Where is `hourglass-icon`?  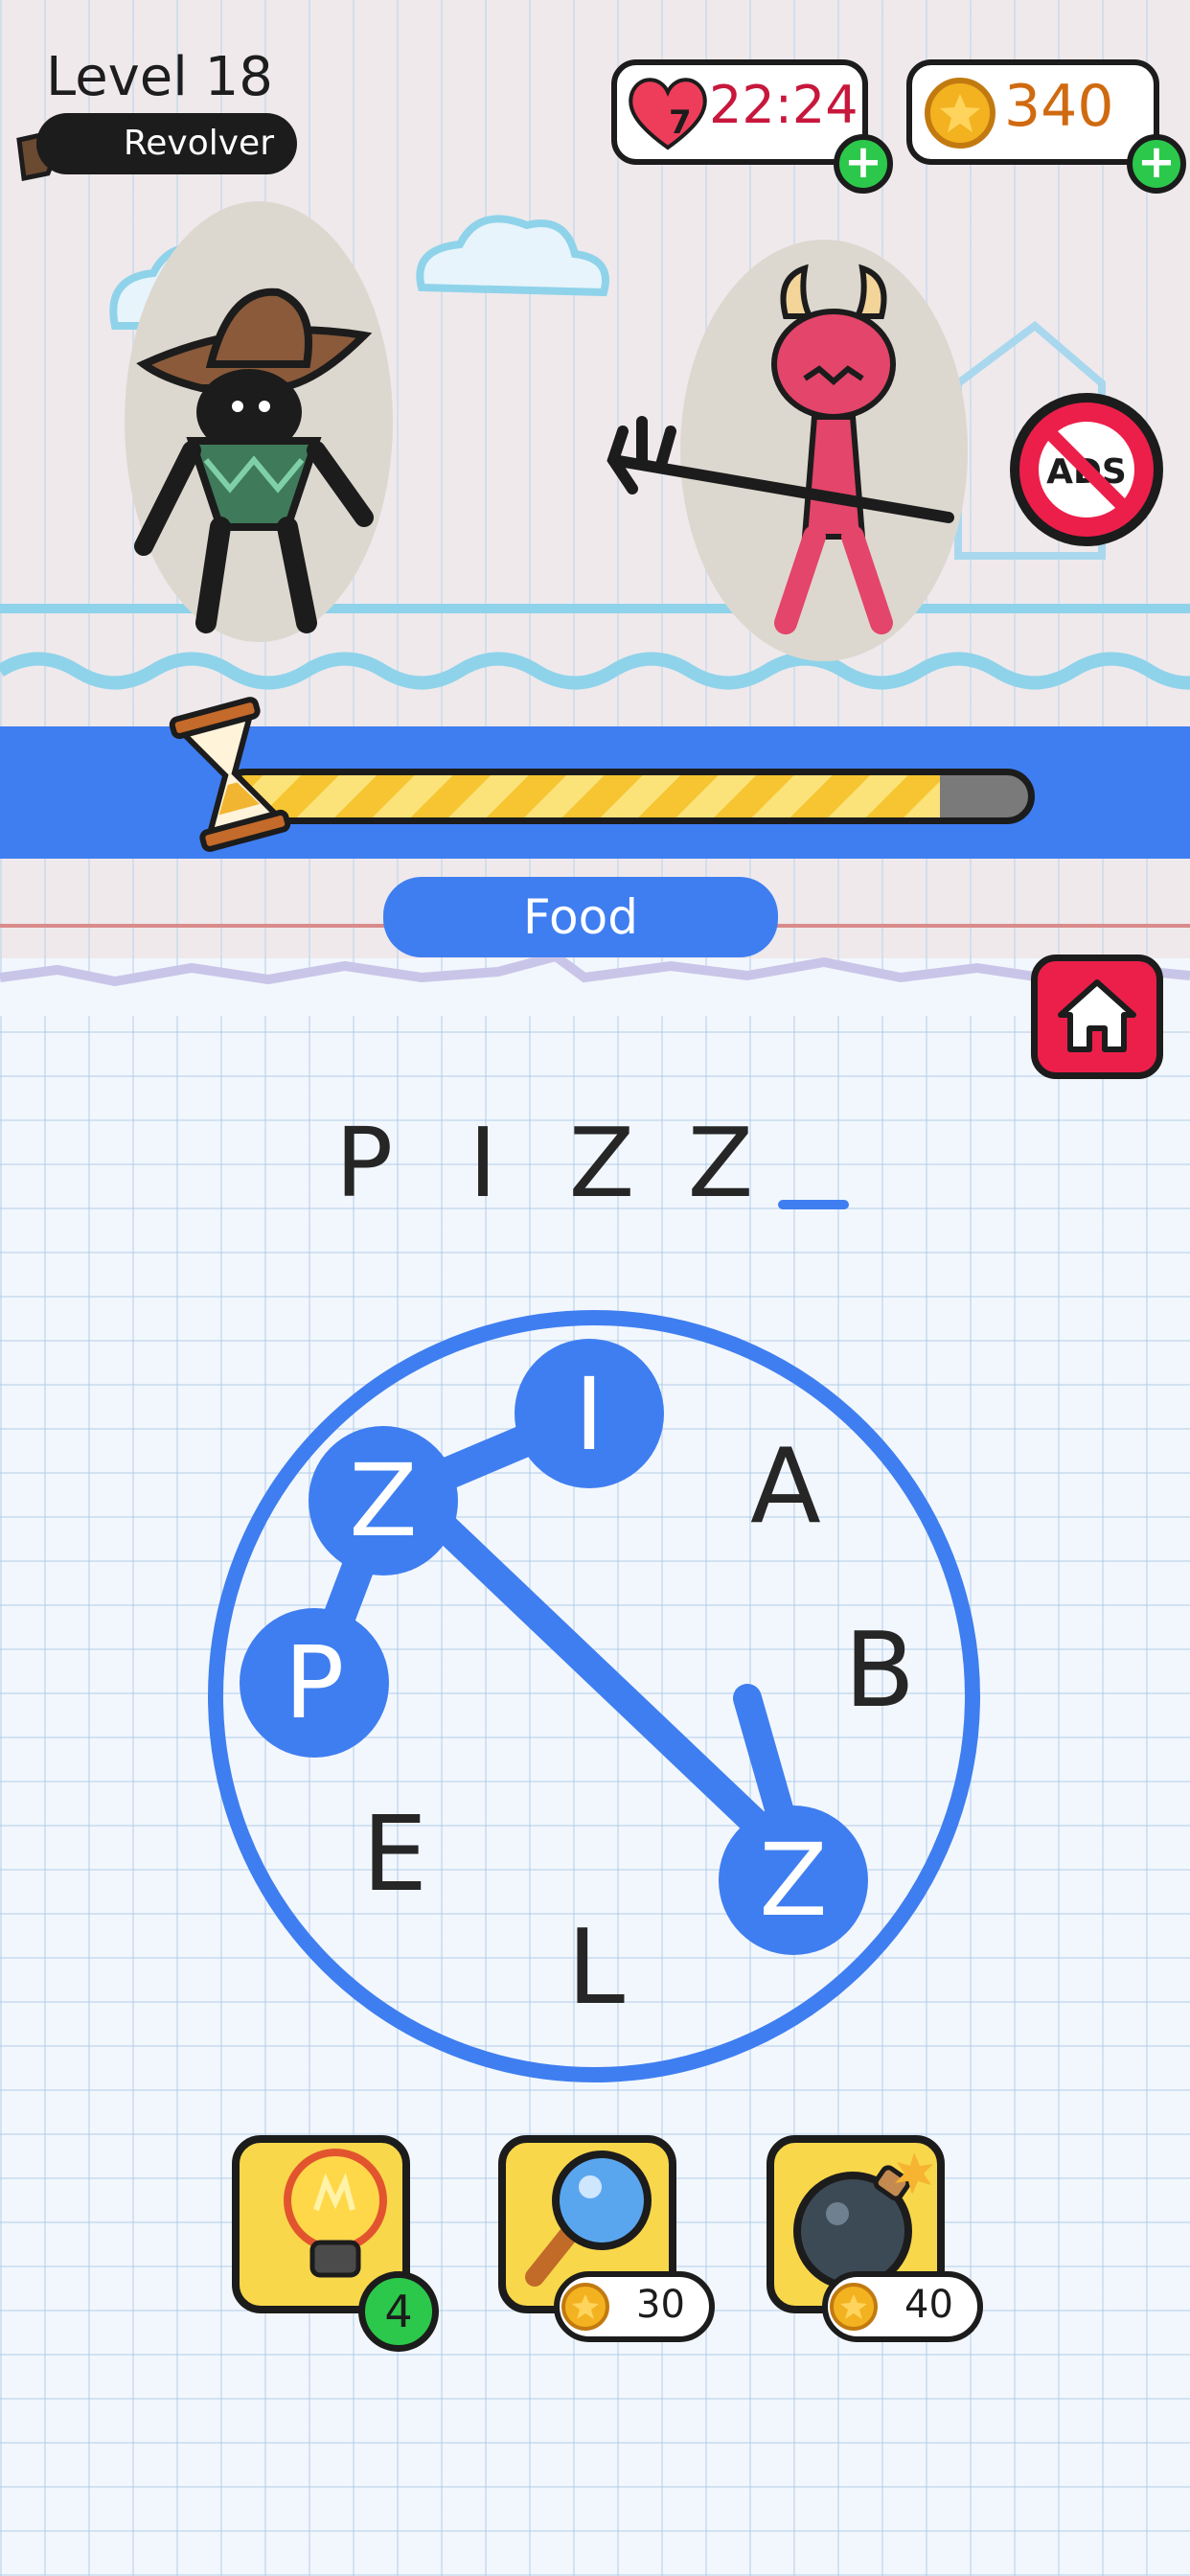
hourglass-icon is located at coordinates (230, 774).